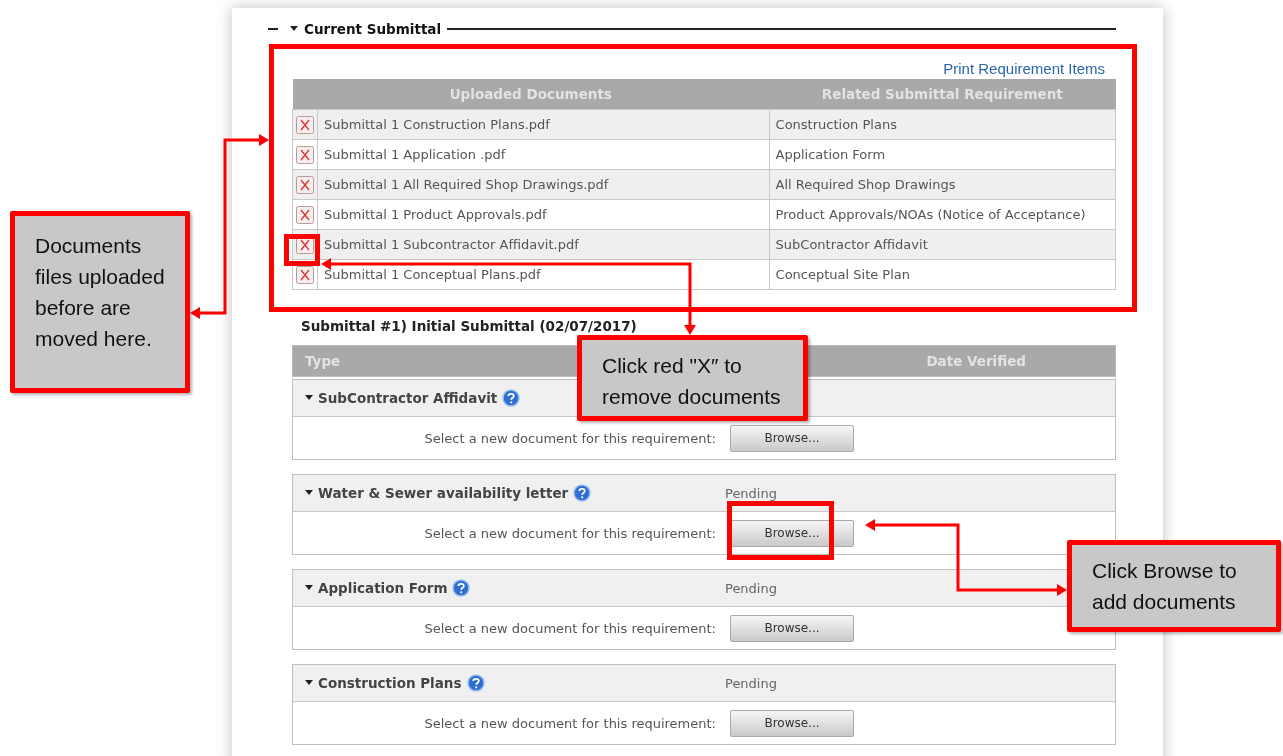 The width and height of the screenshot is (1283, 756). Describe the element at coordinates (836, 124) in the screenshot. I see `requirement-name: Construction Plans` at that location.